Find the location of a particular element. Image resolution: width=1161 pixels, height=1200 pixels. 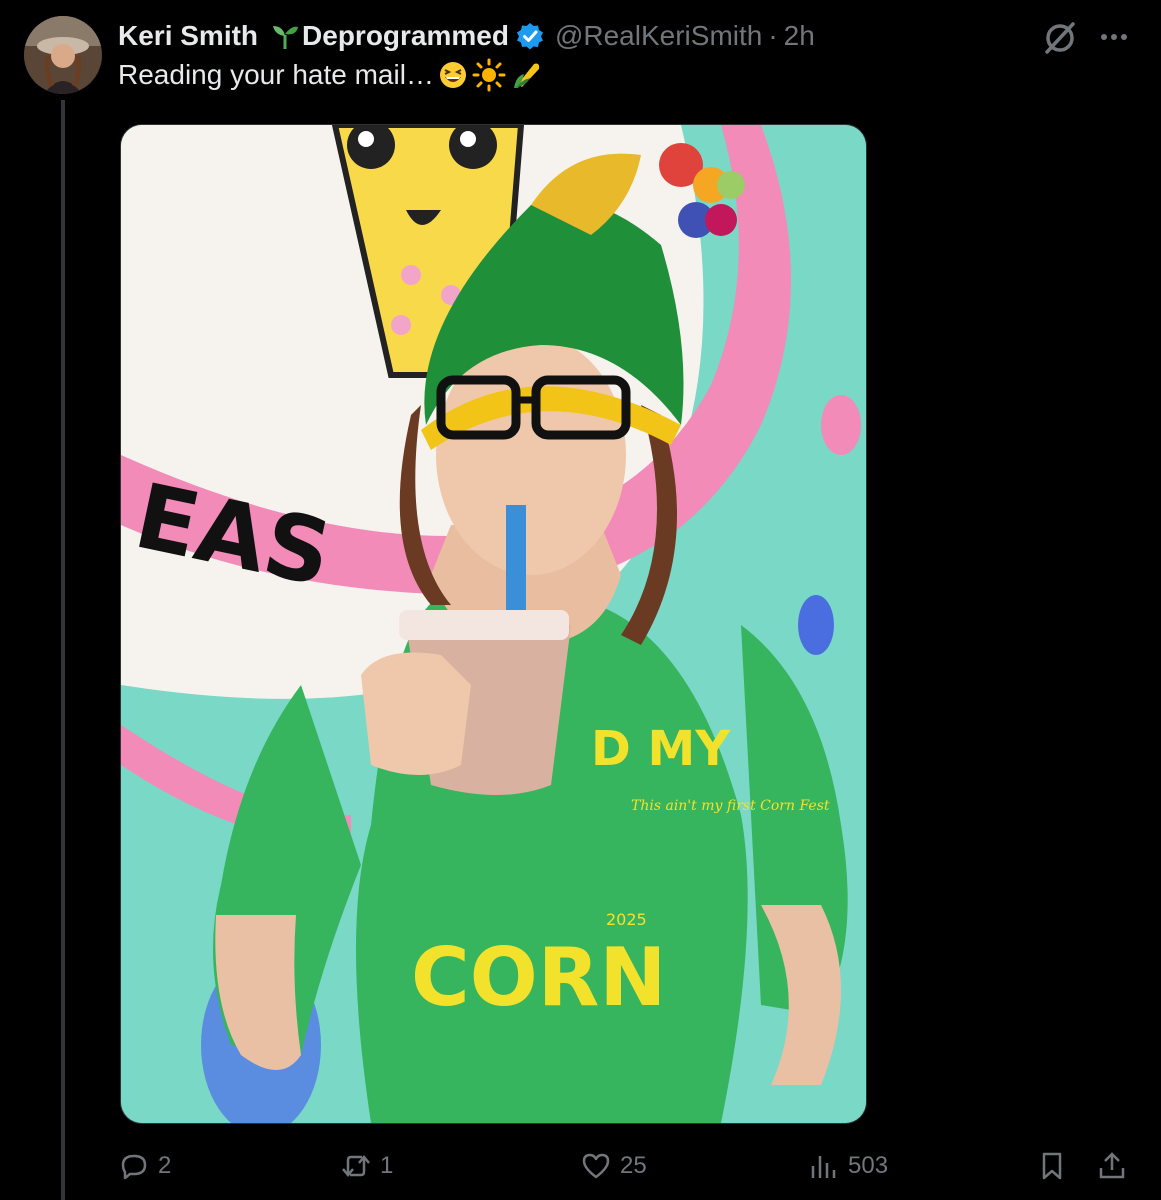

reply-count: 2 is located at coordinates (165, 1165).